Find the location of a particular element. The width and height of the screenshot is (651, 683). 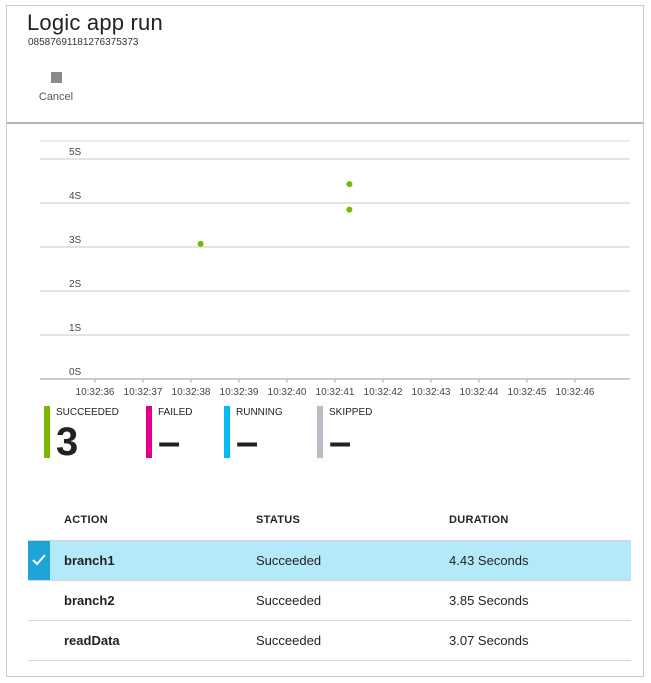

column-header-action: ACTION is located at coordinates (86, 520).